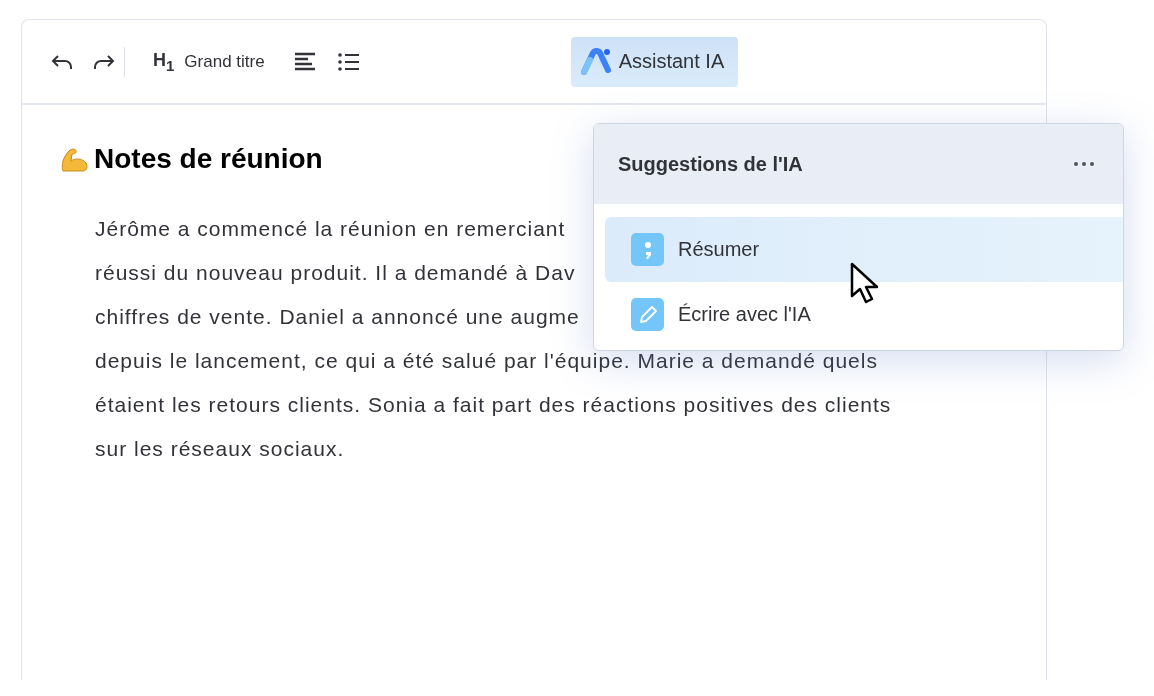 This screenshot has height=696, width=1154. I want to click on paragraph-line: chiffres de vente. Daniel a annoncé une augme, so click(337, 317).